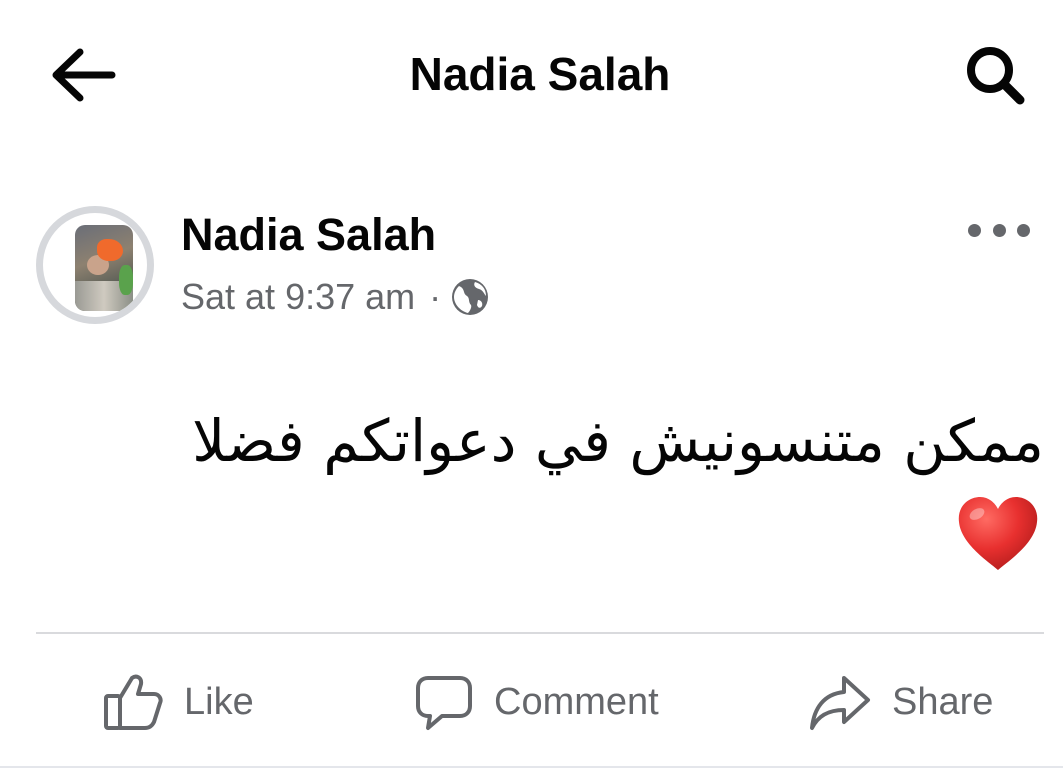  I want to click on search-button, so click(996, 75).